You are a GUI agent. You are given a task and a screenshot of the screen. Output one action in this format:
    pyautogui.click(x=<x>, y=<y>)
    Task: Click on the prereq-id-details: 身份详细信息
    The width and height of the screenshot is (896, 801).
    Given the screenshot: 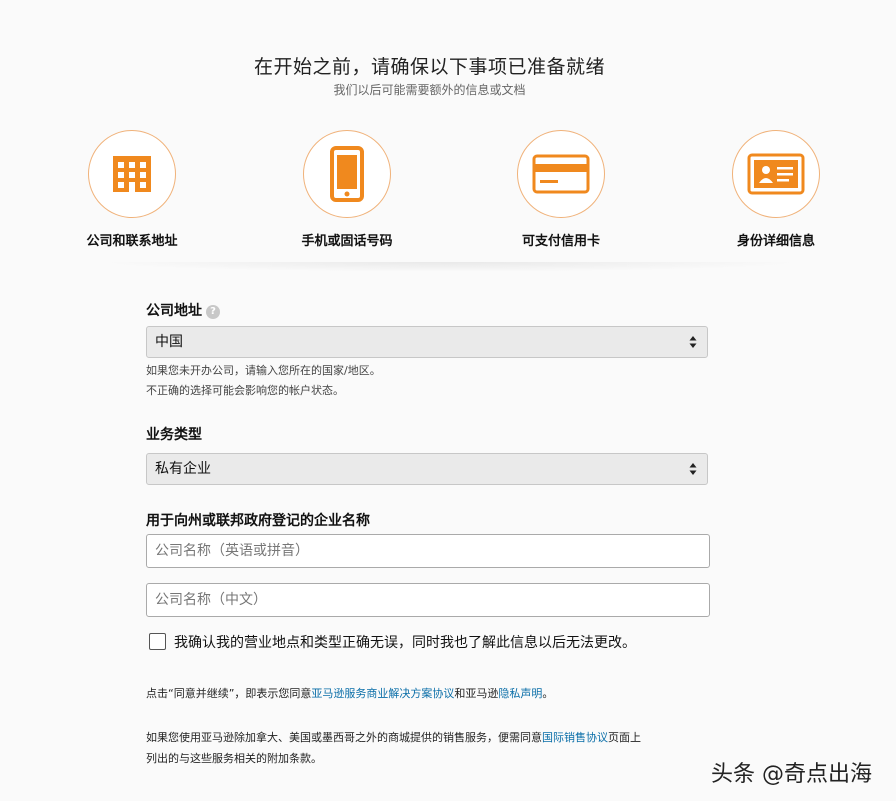 What is the action you would take?
    pyautogui.click(x=776, y=189)
    